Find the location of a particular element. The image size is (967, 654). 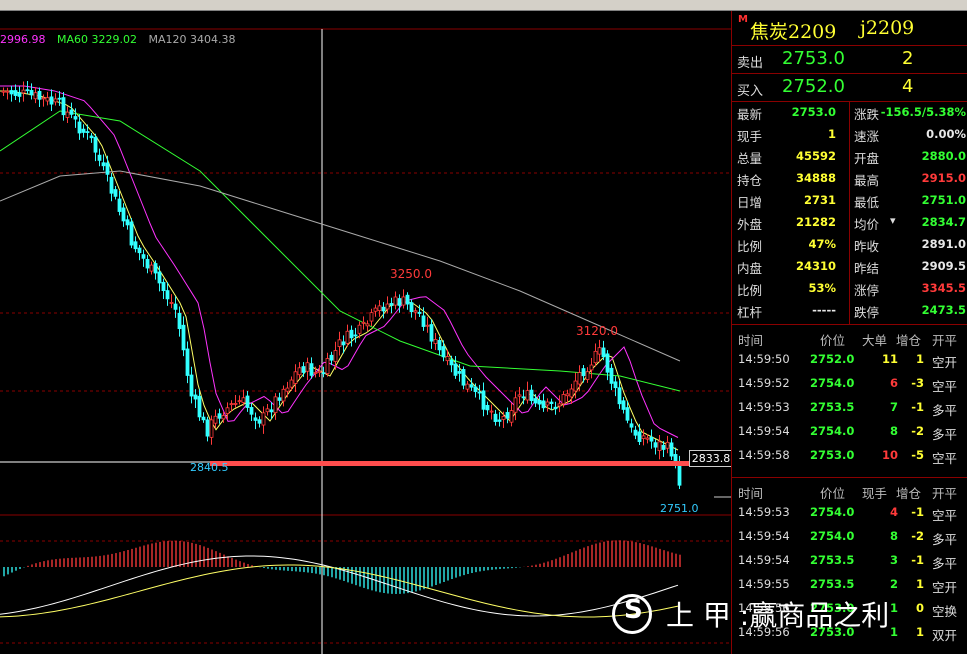

tick-time: 14:59:50 is located at coordinates (764, 359).